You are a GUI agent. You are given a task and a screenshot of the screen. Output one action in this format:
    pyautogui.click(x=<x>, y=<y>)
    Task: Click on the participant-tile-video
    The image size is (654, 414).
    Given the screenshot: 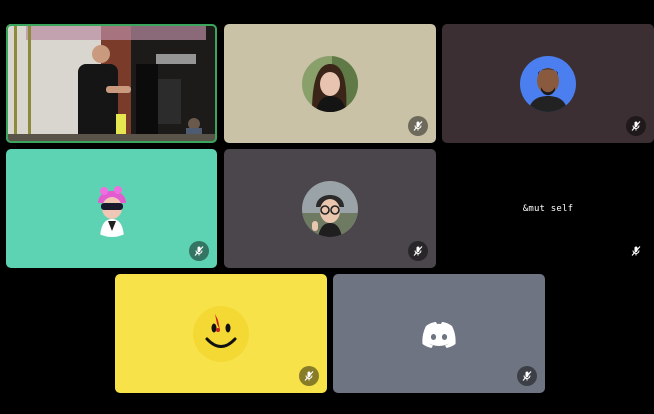 What is the action you would take?
    pyautogui.click(x=111, y=83)
    